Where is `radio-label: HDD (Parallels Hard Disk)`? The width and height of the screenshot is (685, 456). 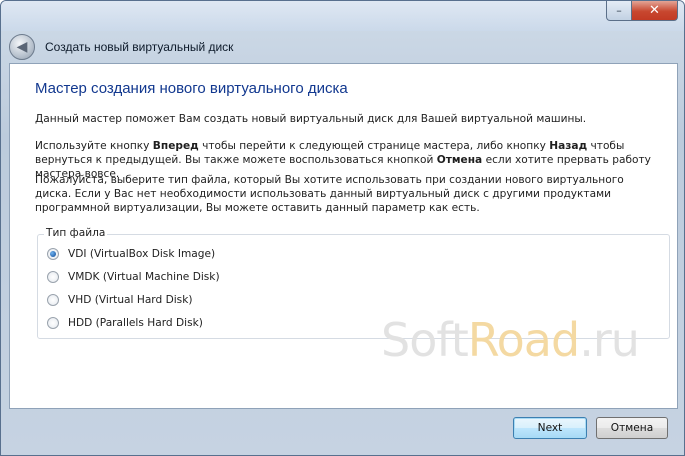 radio-label: HDD (Parallels Hard Disk) is located at coordinates (135, 323).